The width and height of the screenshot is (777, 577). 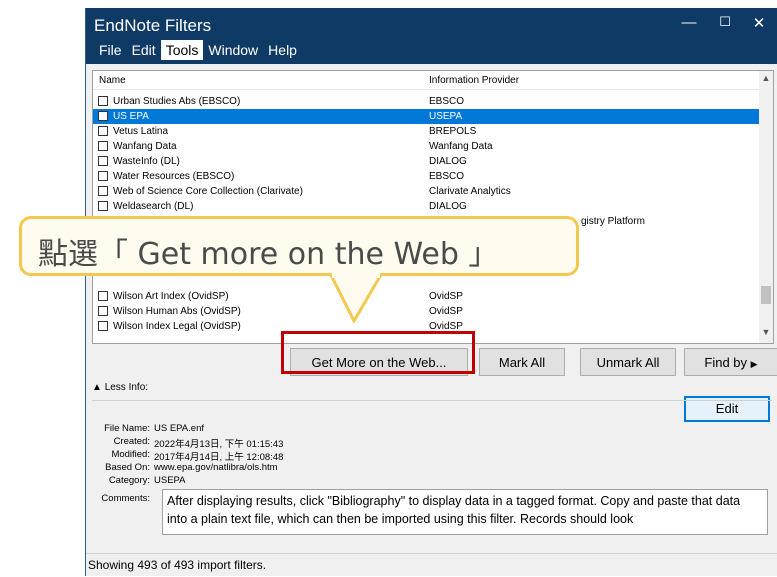 I want to click on list-item: Water Resources (EBSCO) EBSCO, so click(x=426, y=176).